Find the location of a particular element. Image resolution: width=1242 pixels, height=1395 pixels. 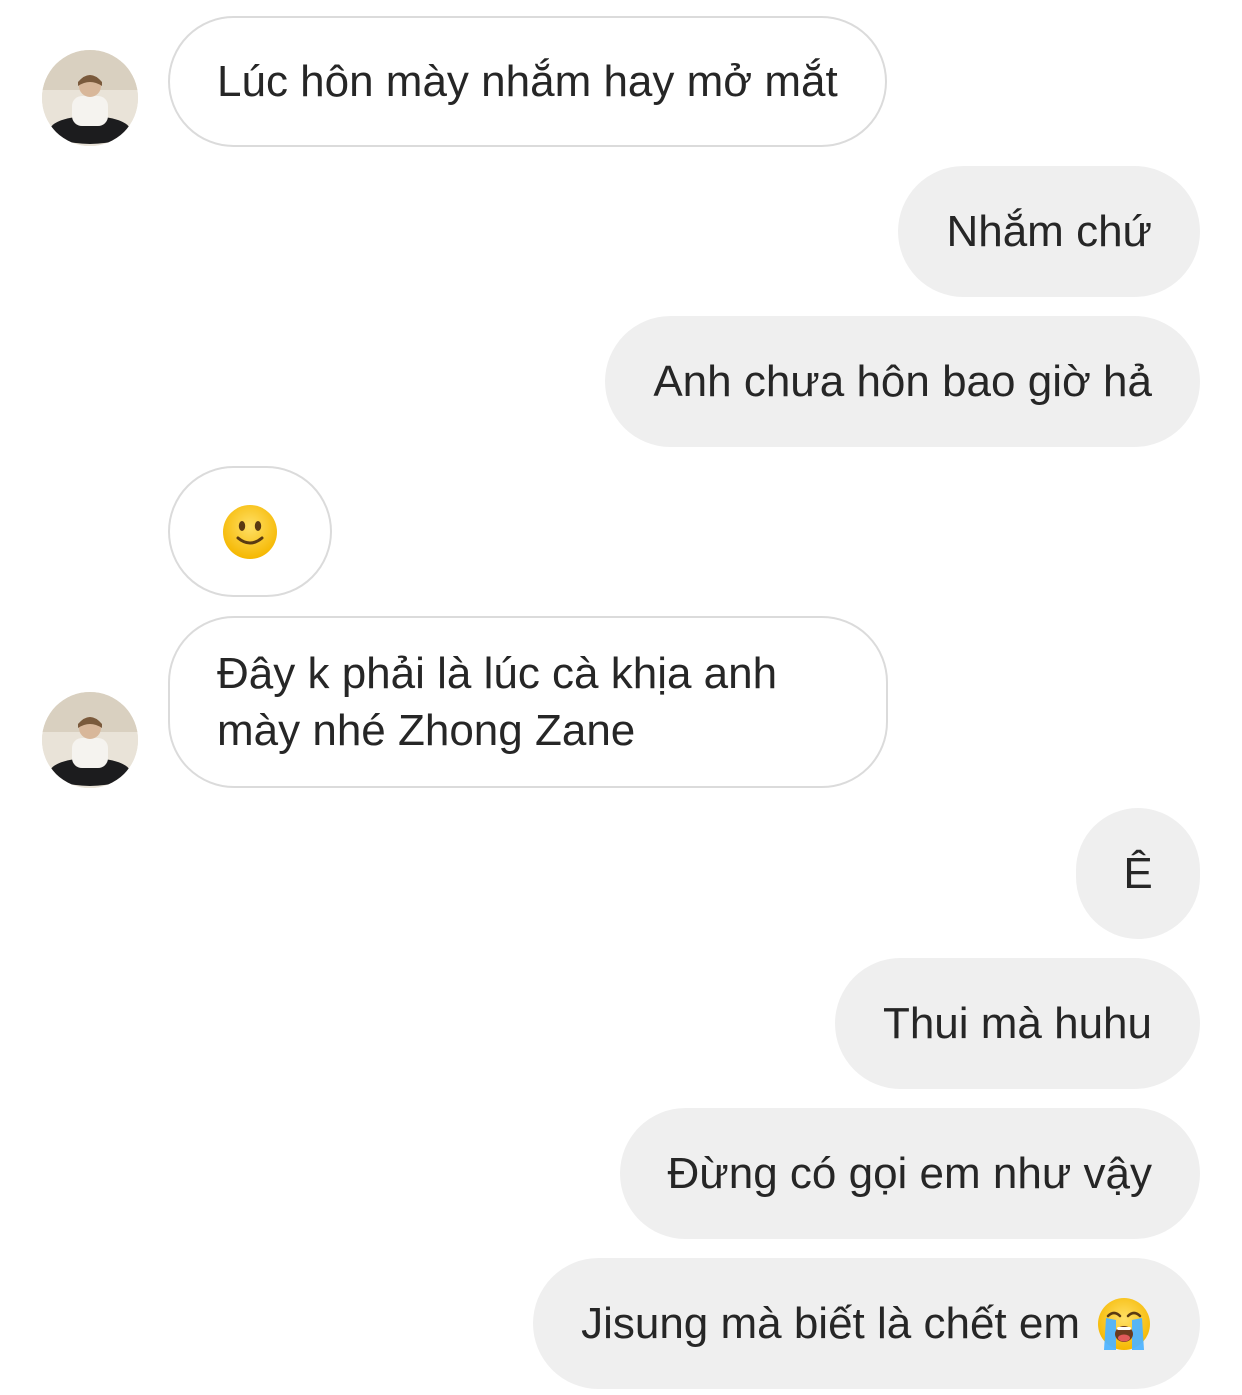

outgoing-message: Jisung mà biết là chết em is located at coordinates (866, 1323).